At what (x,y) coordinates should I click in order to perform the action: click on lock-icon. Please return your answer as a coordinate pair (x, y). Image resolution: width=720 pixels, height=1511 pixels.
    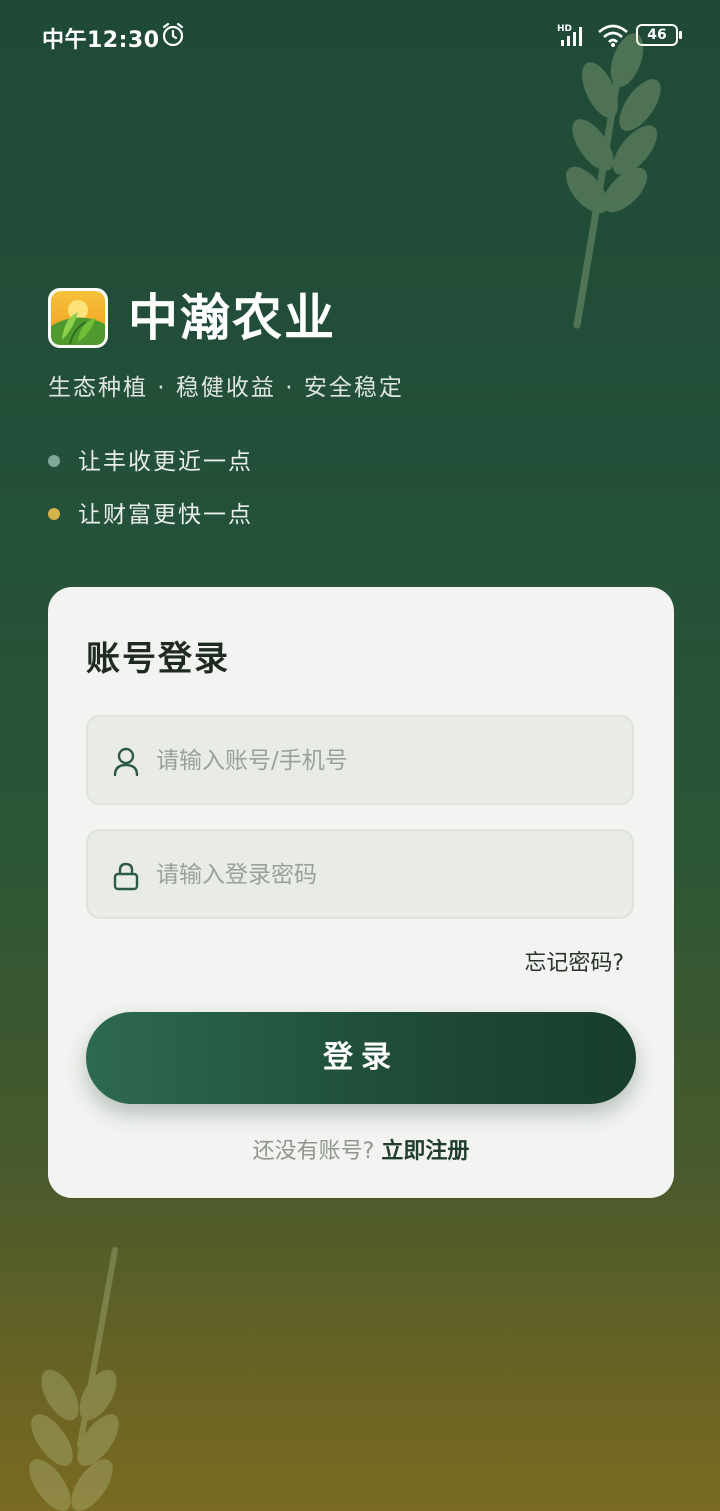
    Looking at the image, I should click on (126, 876).